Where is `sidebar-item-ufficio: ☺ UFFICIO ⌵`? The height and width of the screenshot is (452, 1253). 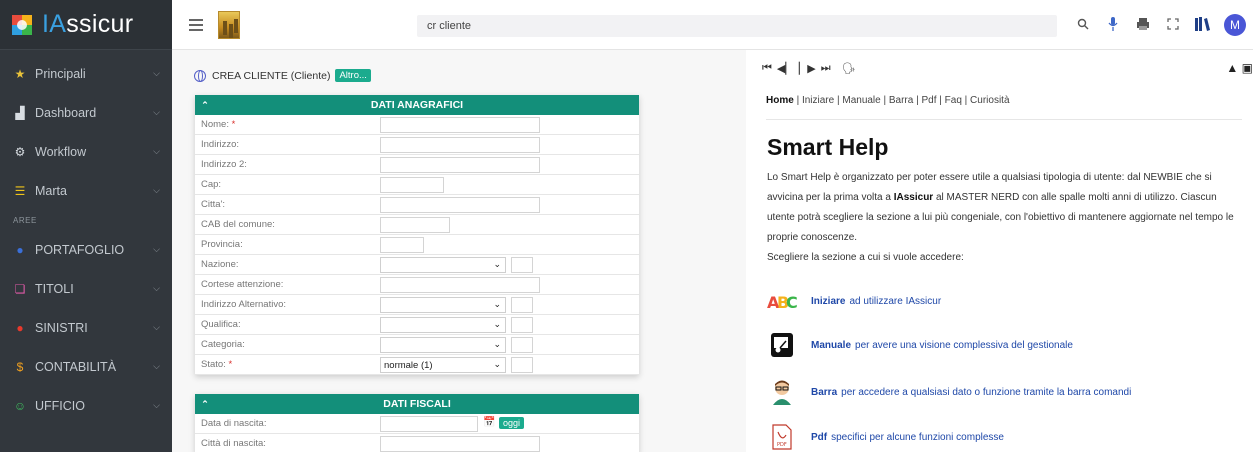 sidebar-item-ufficio: ☺ UFFICIO ⌵ is located at coordinates (86, 405).